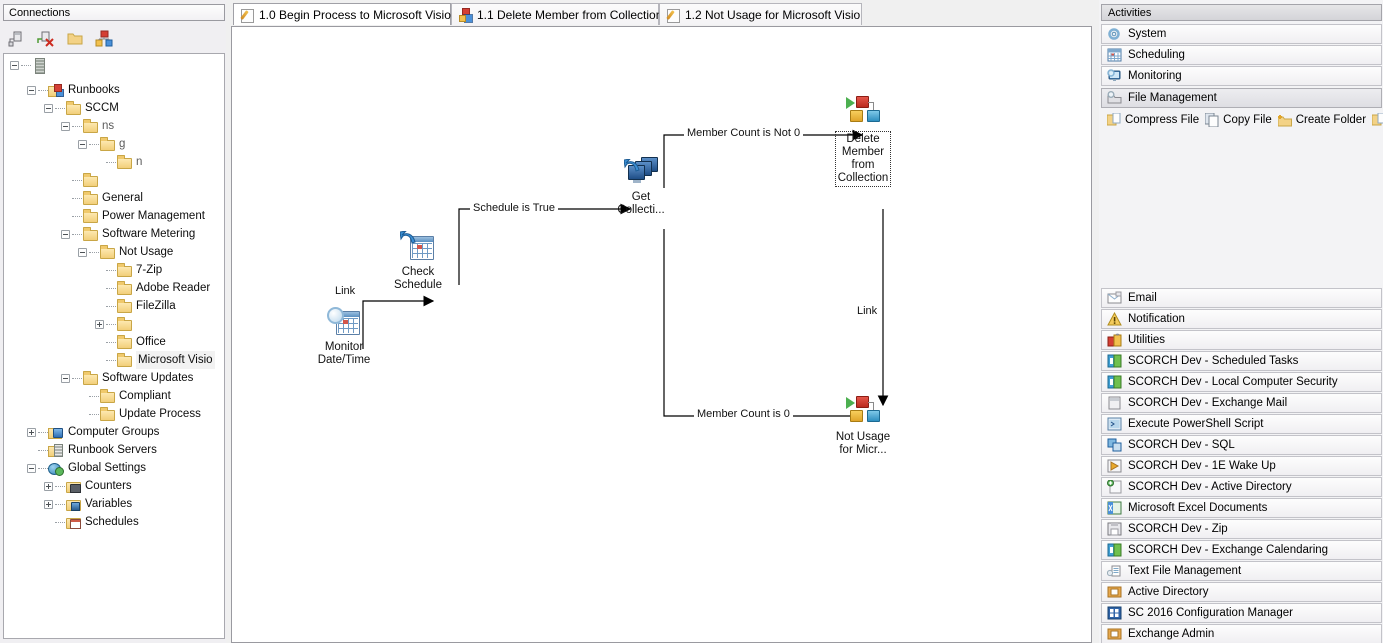  Describe the element at coordinates (125, 252) in the screenshot. I see `tree-item: Not Usage` at that location.